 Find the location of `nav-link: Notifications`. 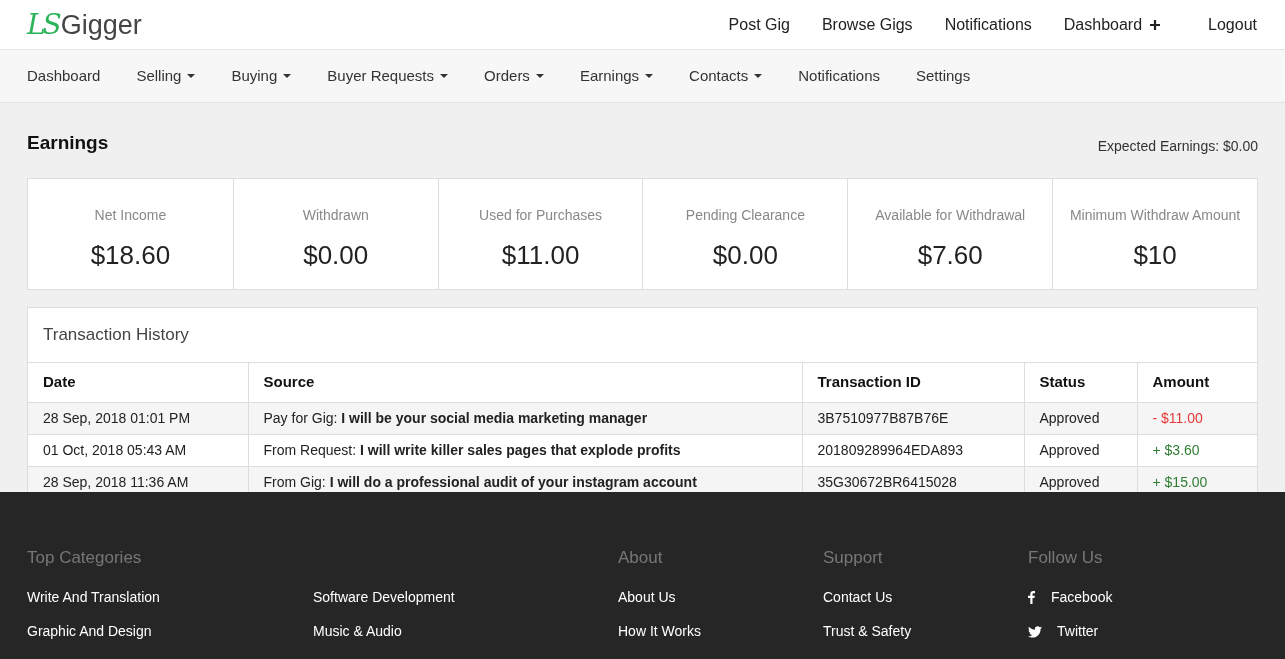

nav-link: Notifications is located at coordinates (988, 24).